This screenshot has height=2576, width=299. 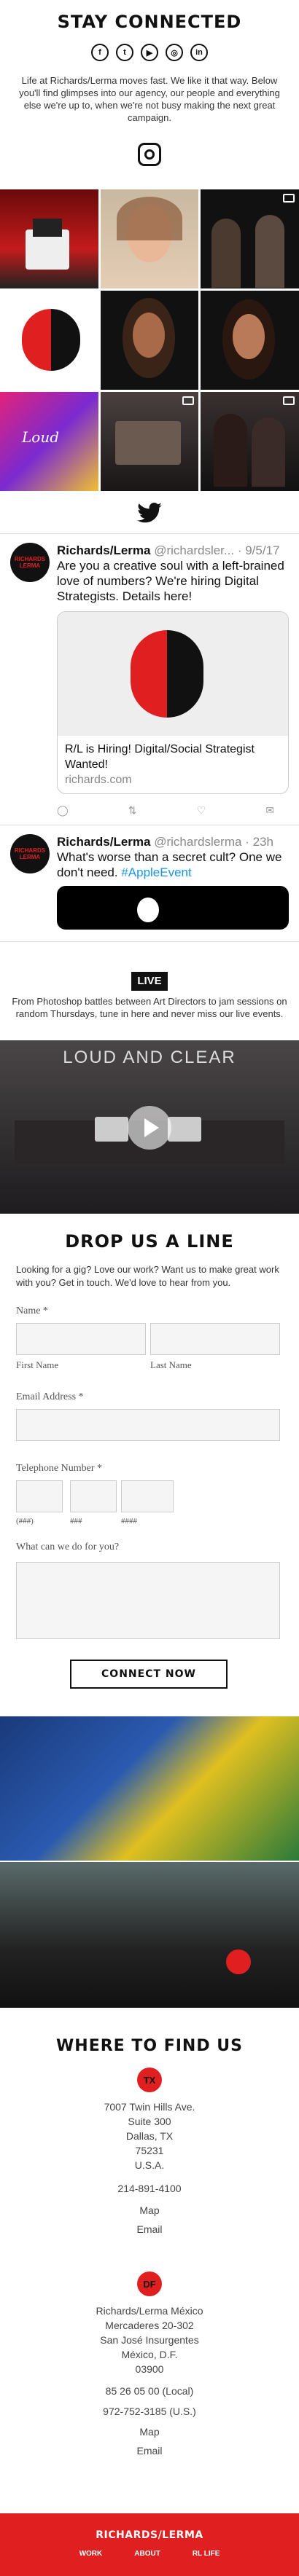 What do you see at coordinates (147, 2554) in the screenshot?
I see `nav-about: ABOUT` at bounding box center [147, 2554].